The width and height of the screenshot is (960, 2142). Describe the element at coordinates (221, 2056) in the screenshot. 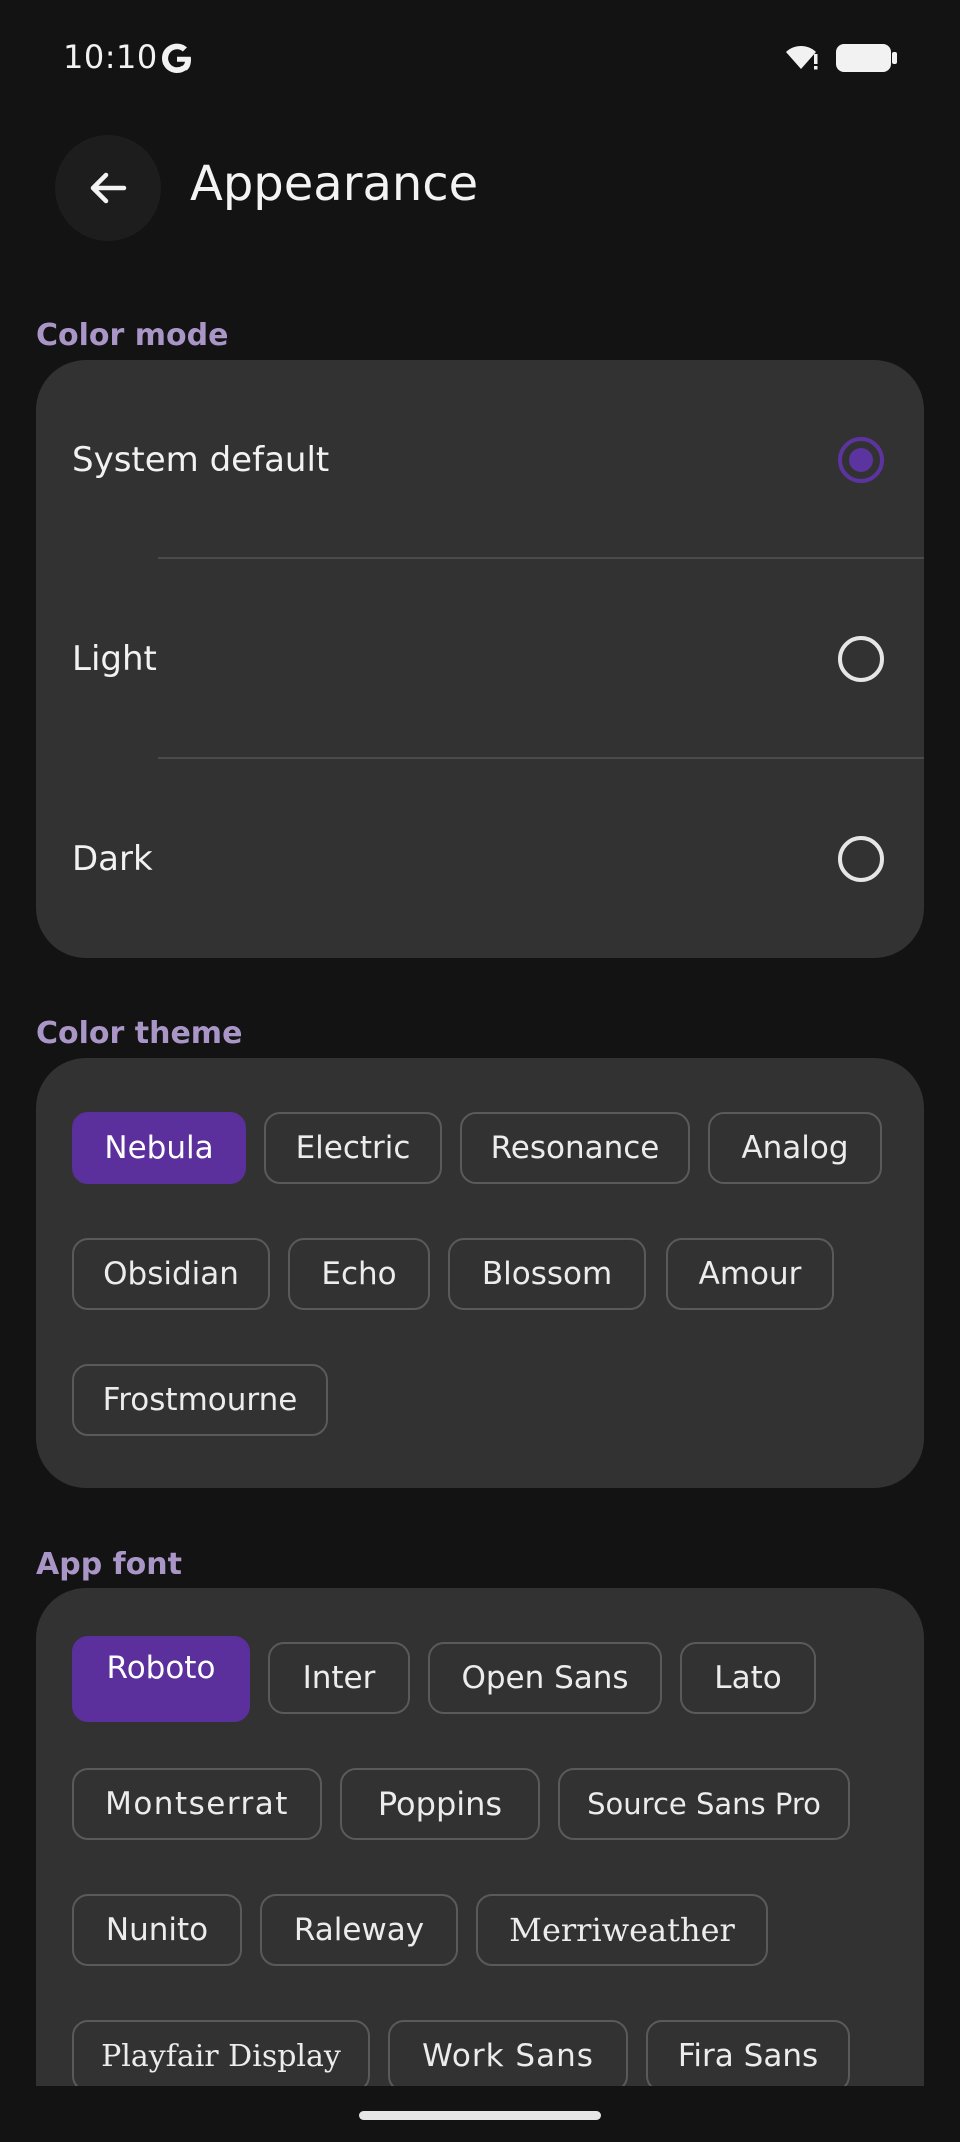

I see `font-chip-playfair-display: Playfair Display` at that location.